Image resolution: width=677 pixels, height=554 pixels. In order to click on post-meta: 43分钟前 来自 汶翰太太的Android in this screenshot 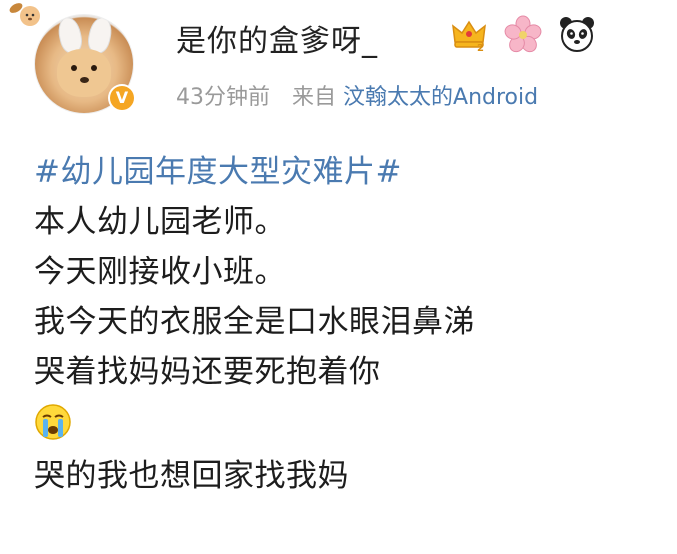, I will do `click(357, 95)`.